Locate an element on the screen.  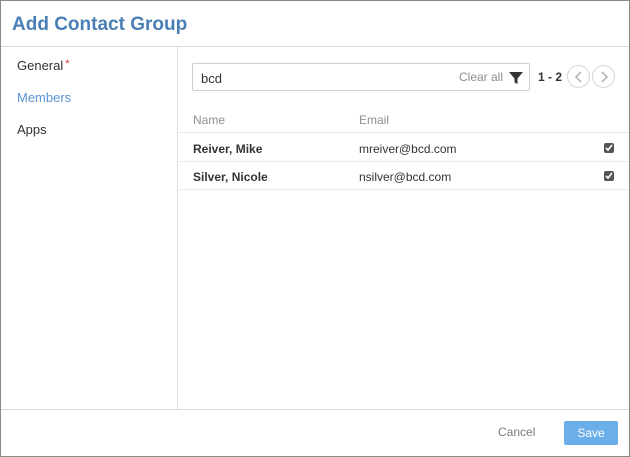
sidebar-item-label: Apps is located at coordinates (32, 129).